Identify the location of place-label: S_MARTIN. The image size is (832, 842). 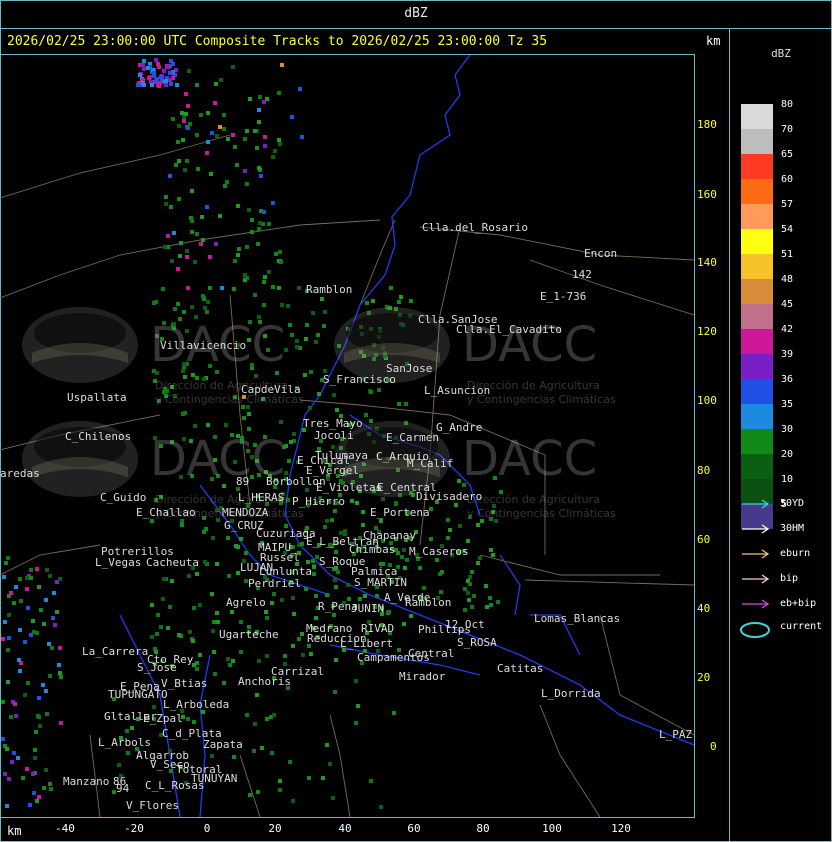
(380, 582).